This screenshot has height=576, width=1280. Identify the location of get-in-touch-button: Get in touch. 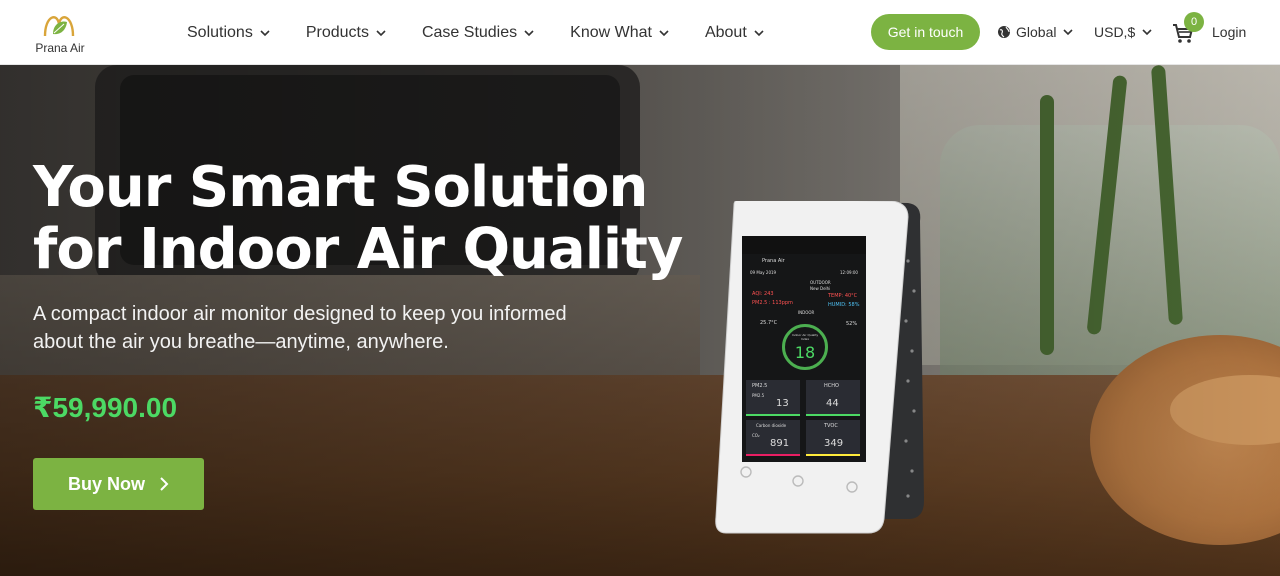
(925, 32).